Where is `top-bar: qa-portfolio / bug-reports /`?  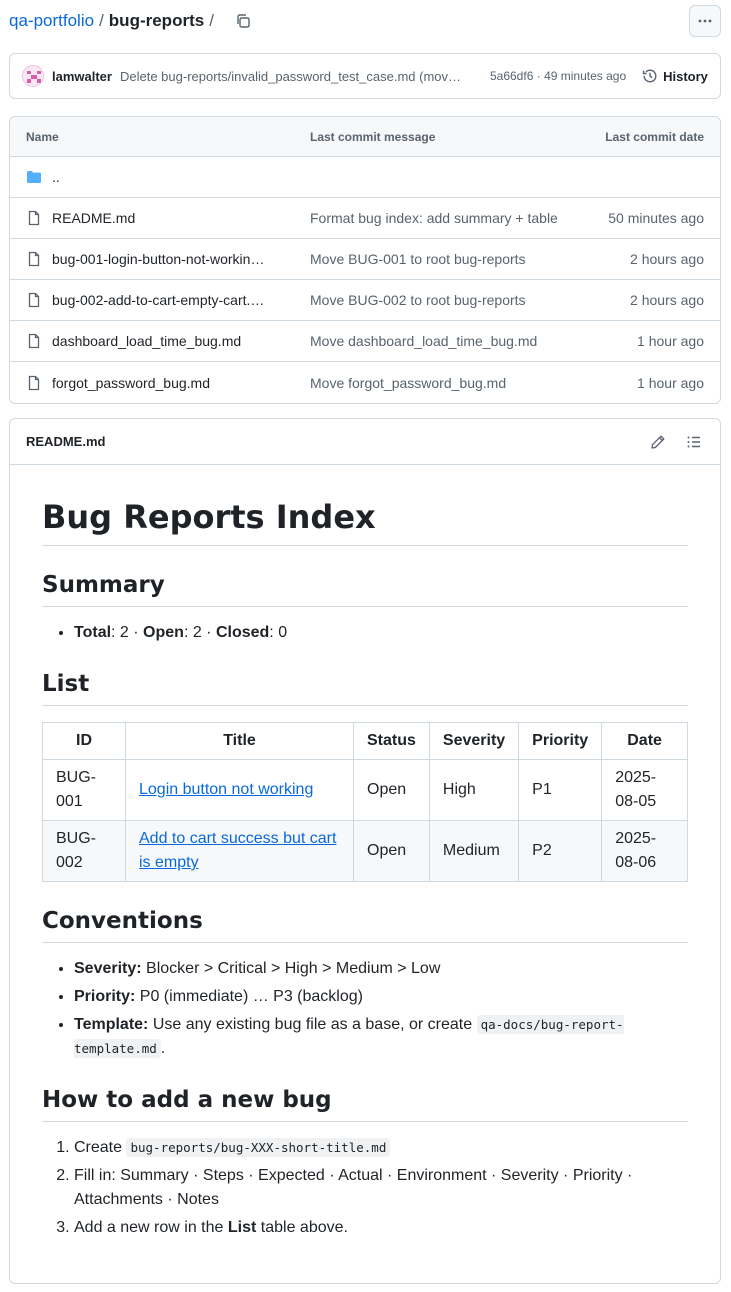 top-bar: qa-portfolio / bug-reports / is located at coordinates (365, 22).